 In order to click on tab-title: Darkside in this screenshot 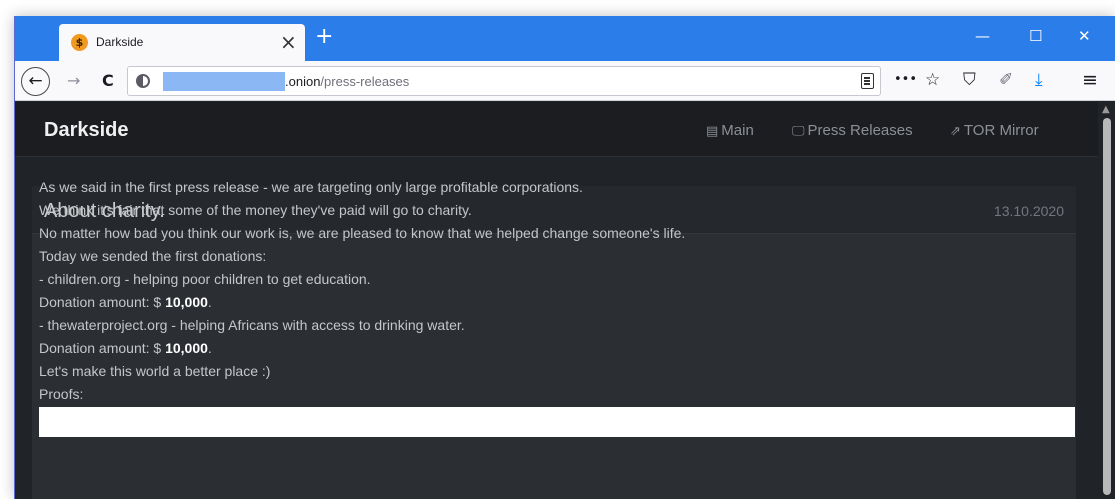, I will do `click(120, 42)`.